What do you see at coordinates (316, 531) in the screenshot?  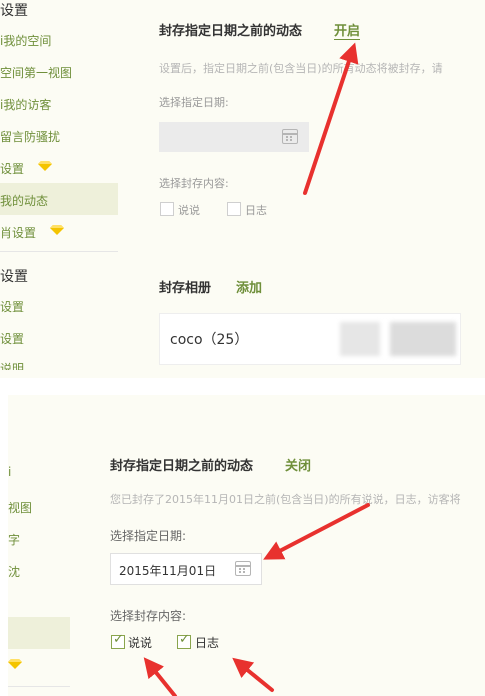 I see `arrow-to-date-input` at bounding box center [316, 531].